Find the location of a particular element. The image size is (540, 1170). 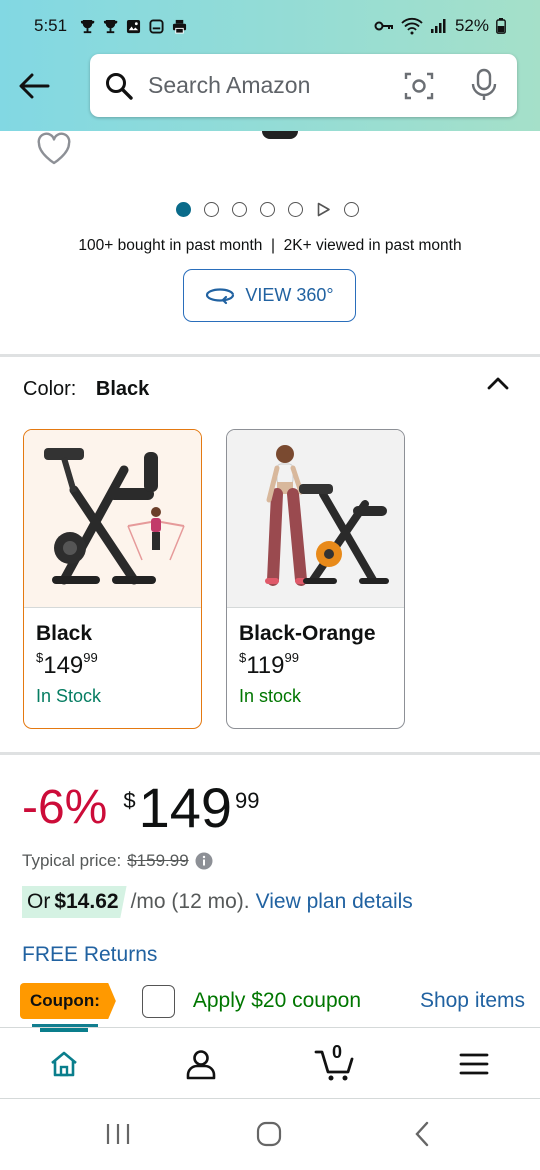

home-button is located at coordinates (269, 1134).